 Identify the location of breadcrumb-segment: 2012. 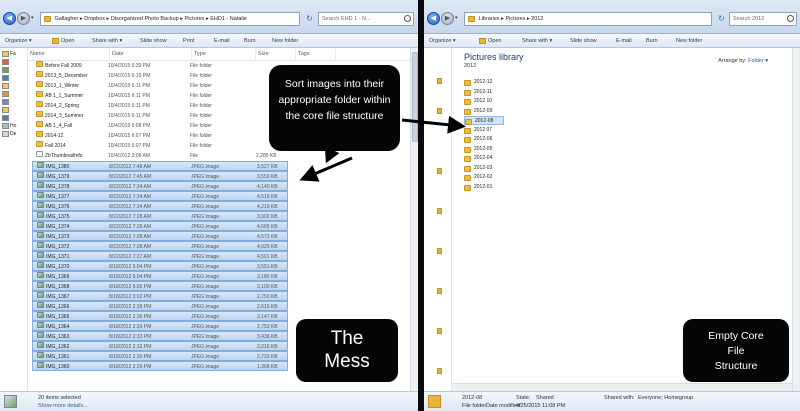
(537, 19).